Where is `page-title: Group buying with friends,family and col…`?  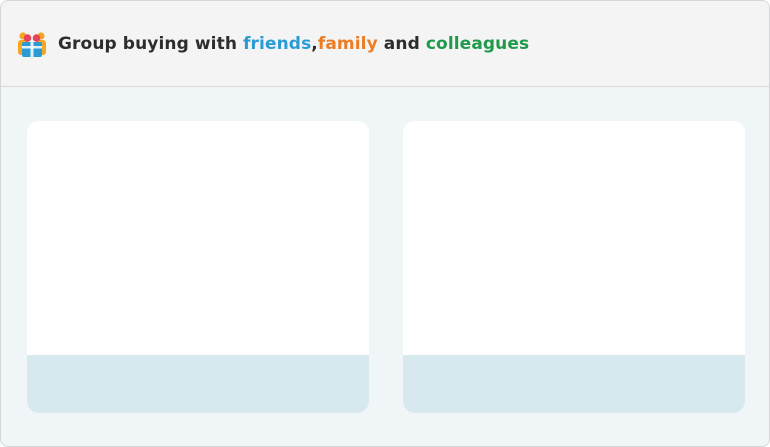
page-title: Group buying with friends,family and col… is located at coordinates (293, 44).